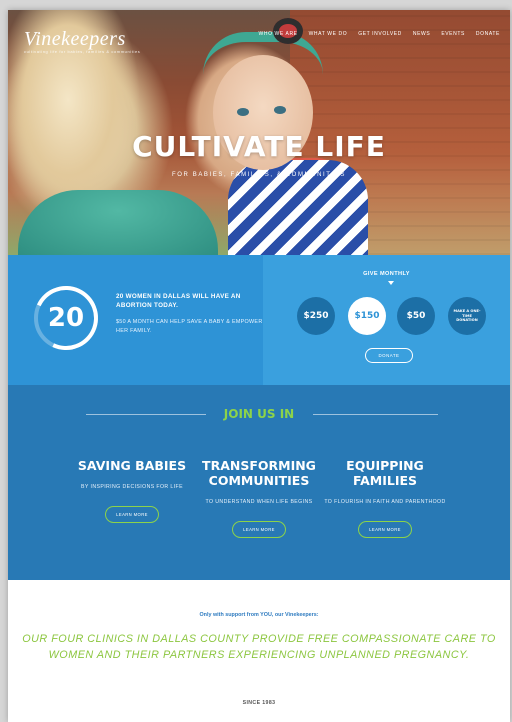 This screenshot has width=512, height=722. What do you see at coordinates (280, 110) in the screenshot?
I see `hero-baby-eye-right` at bounding box center [280, 110].